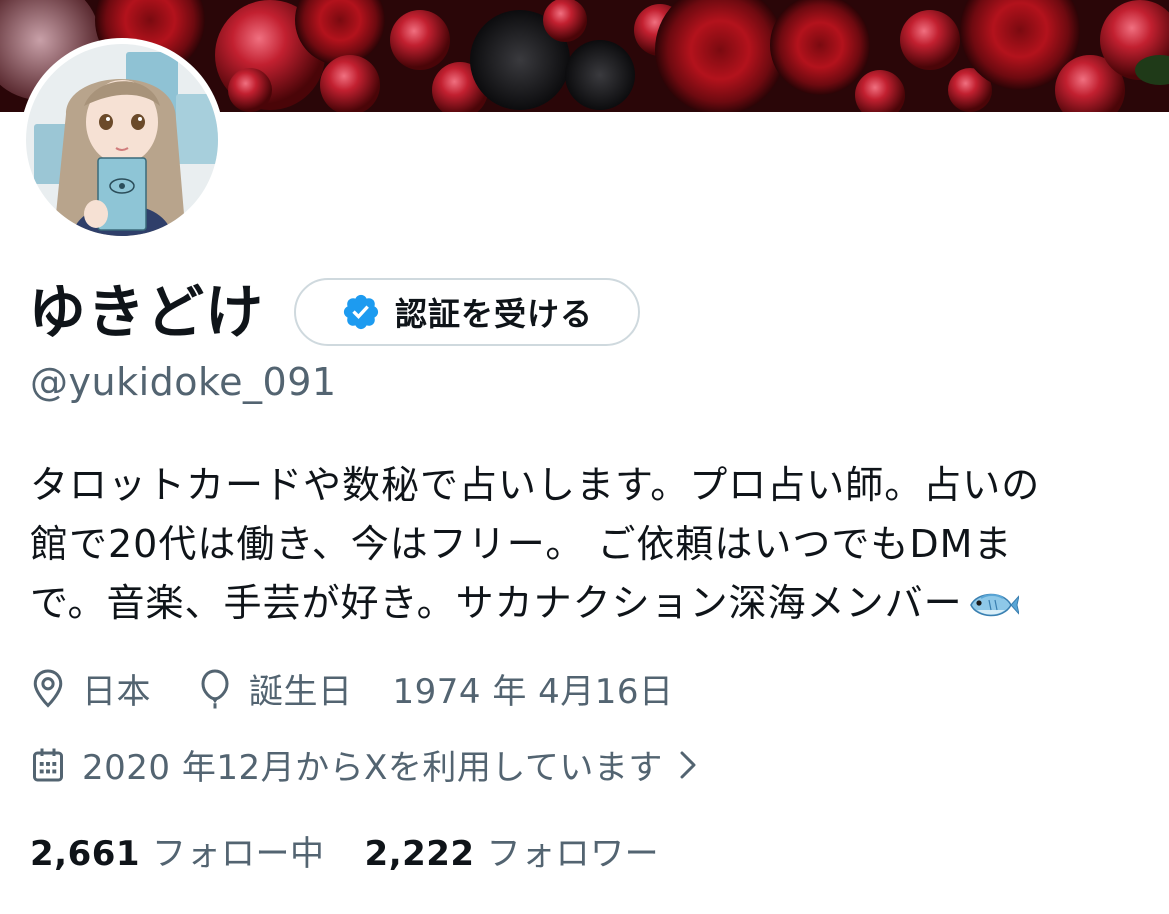 The image size is (1169, 914). What do you see at coordinates (146, 312) in the screenshot?
I see `display-name: ゆきどけ` at bounding box center [146, 312].